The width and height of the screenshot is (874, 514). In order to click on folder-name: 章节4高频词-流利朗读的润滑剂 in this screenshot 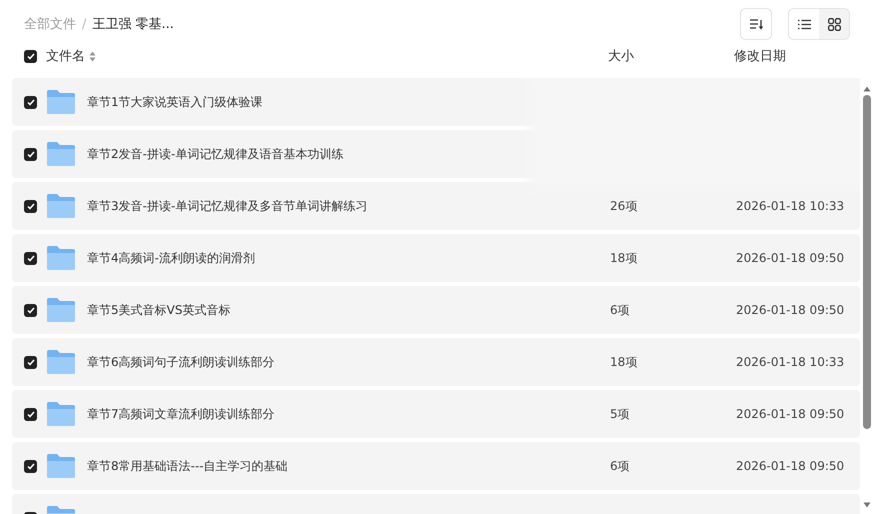, I will do `click(171, 258)`.